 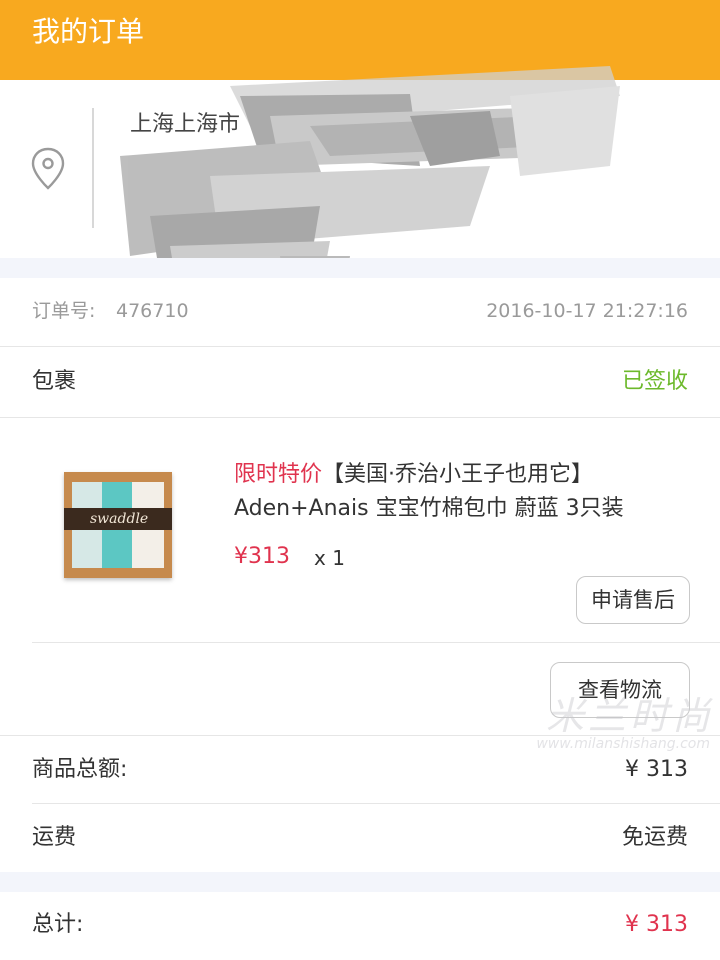 What do you see at coordinates (360, 40) in the screenshot?
I see `top-bar: 我的订单` at bounding box center [360, 40].